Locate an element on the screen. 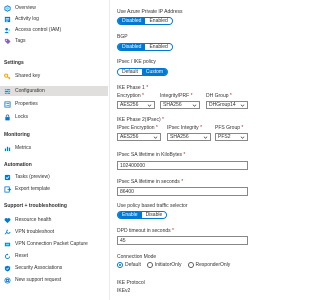 The image size is (320, 300). phase1-encryption-label: Encryption * is located at coordinates (130, 96).